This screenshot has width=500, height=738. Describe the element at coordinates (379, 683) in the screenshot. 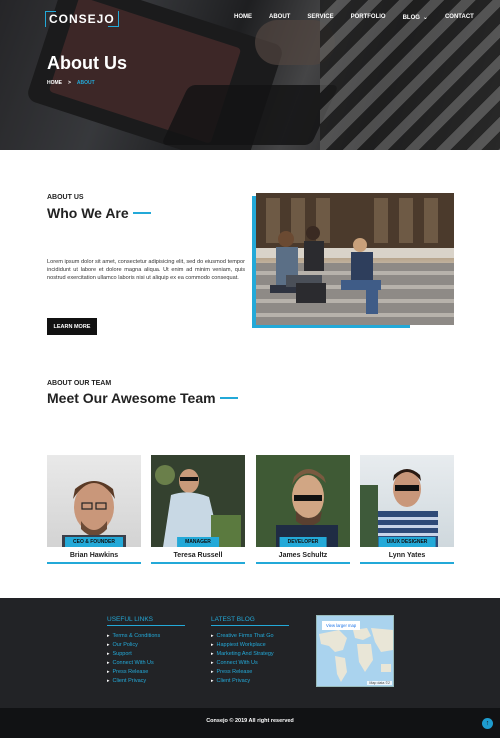

I see `map-attribution: Map data ©2` at that location.